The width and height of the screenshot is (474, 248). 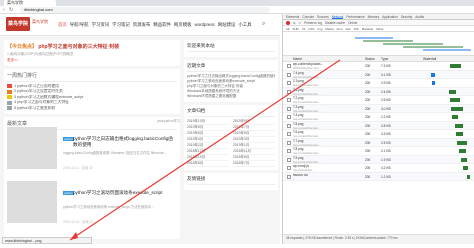 What do you see at coordinates (329, 29) in the screenshot?
I see `filter-media: Media` at bounding box center [329, 29].